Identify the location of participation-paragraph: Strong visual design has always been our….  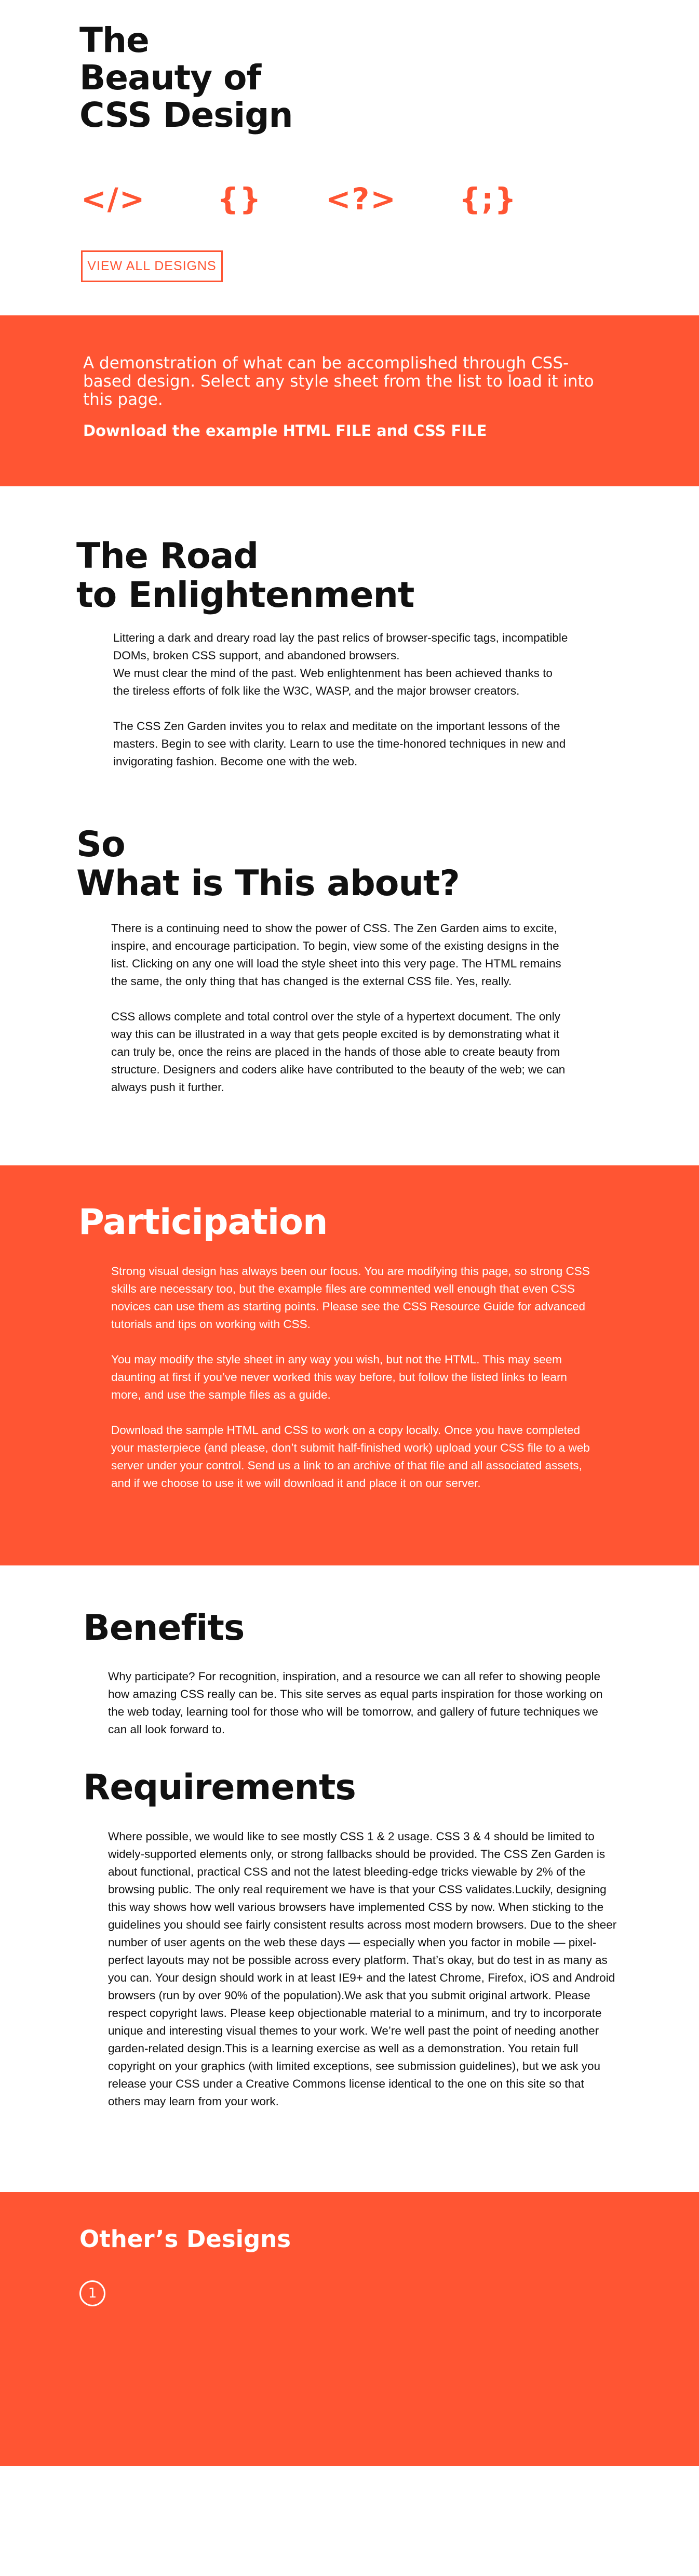
(350, 1298).